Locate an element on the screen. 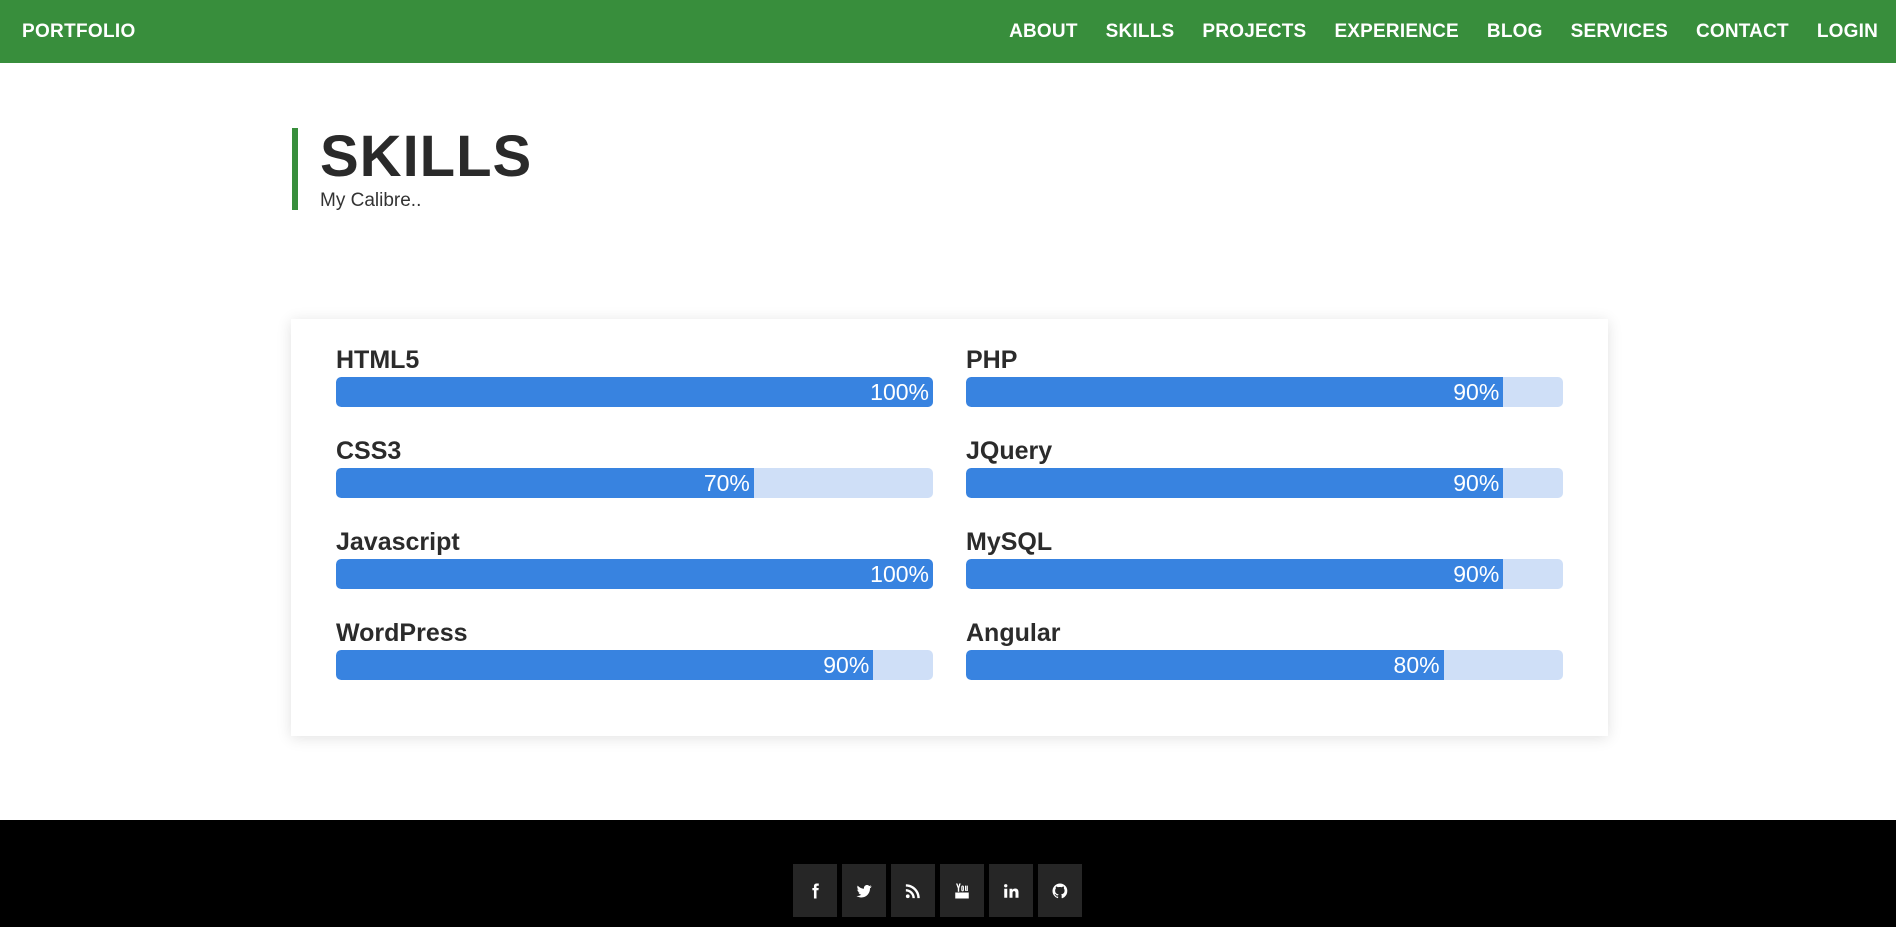  skill-item: HTML5 100% is located at coordinates (634, 388).